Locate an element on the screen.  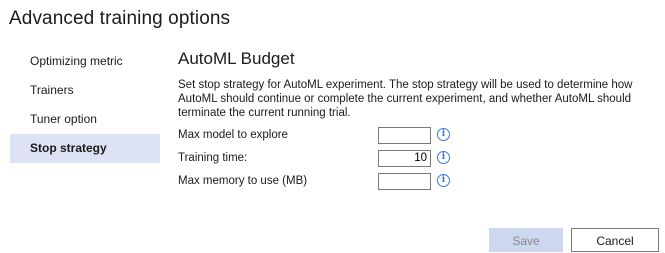
training-time-row: Training time: i is located at coordinates (328, 159).